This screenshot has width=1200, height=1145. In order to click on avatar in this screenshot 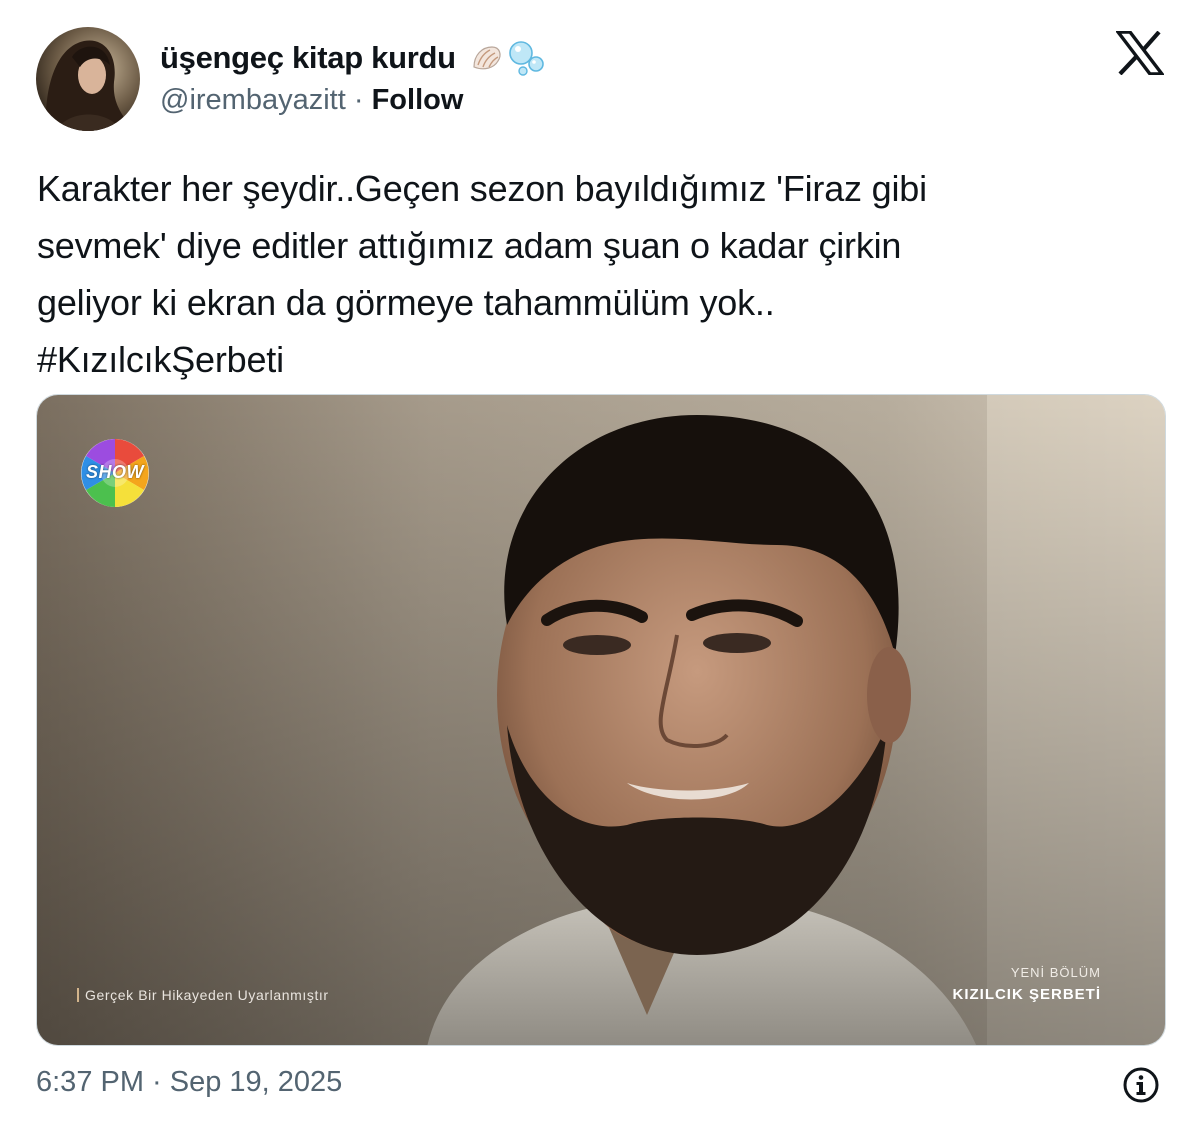, I will do `click(88, 79)`.